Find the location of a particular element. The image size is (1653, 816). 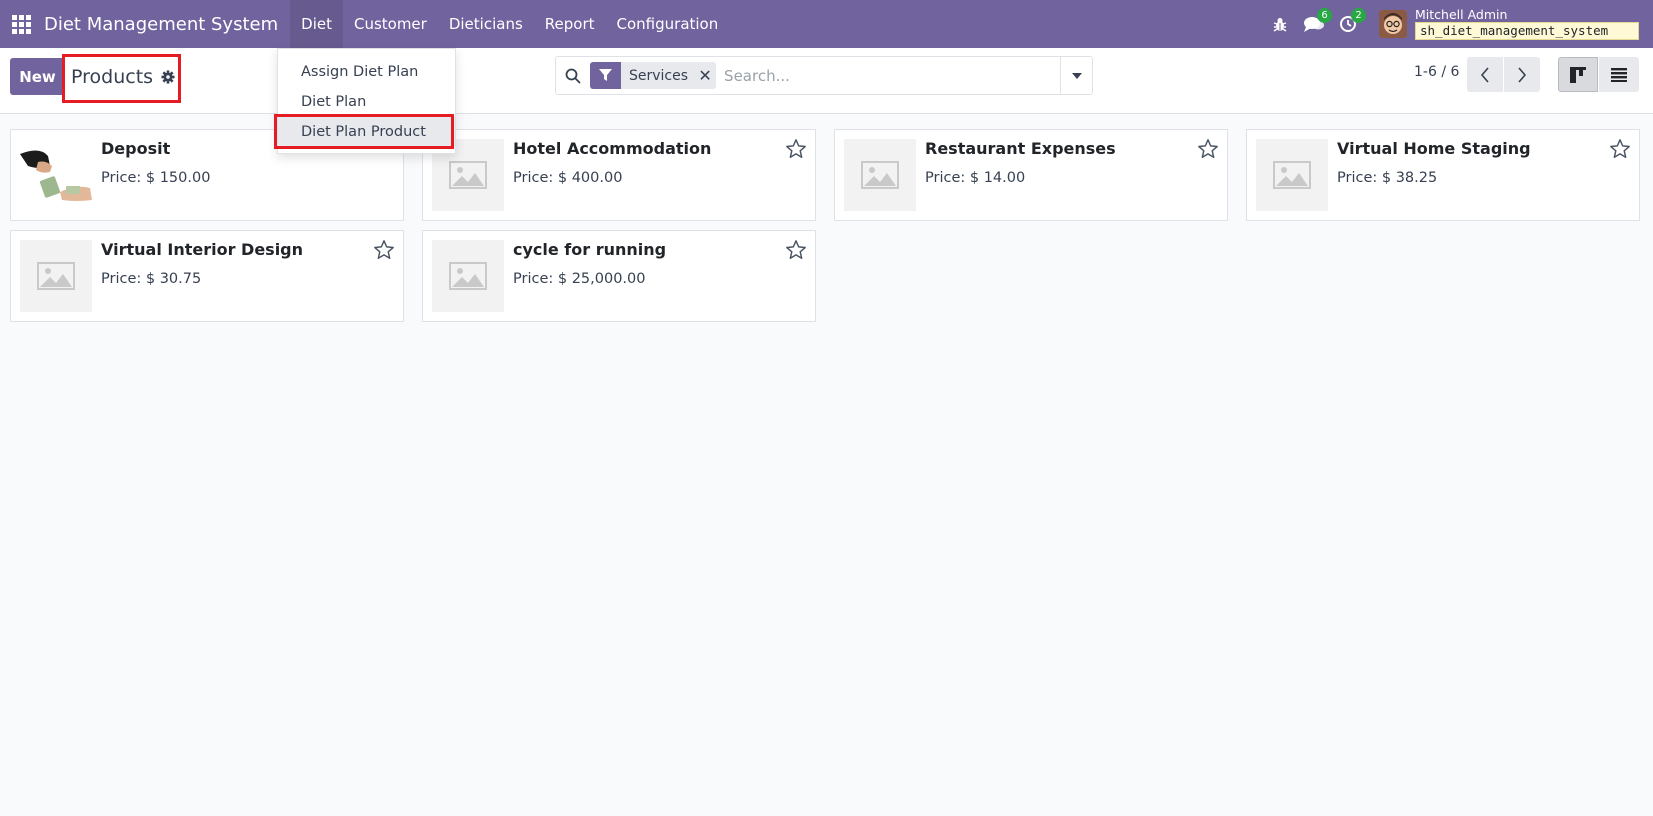

search-facet: Services ✕ is located at coordinates (653, 75).